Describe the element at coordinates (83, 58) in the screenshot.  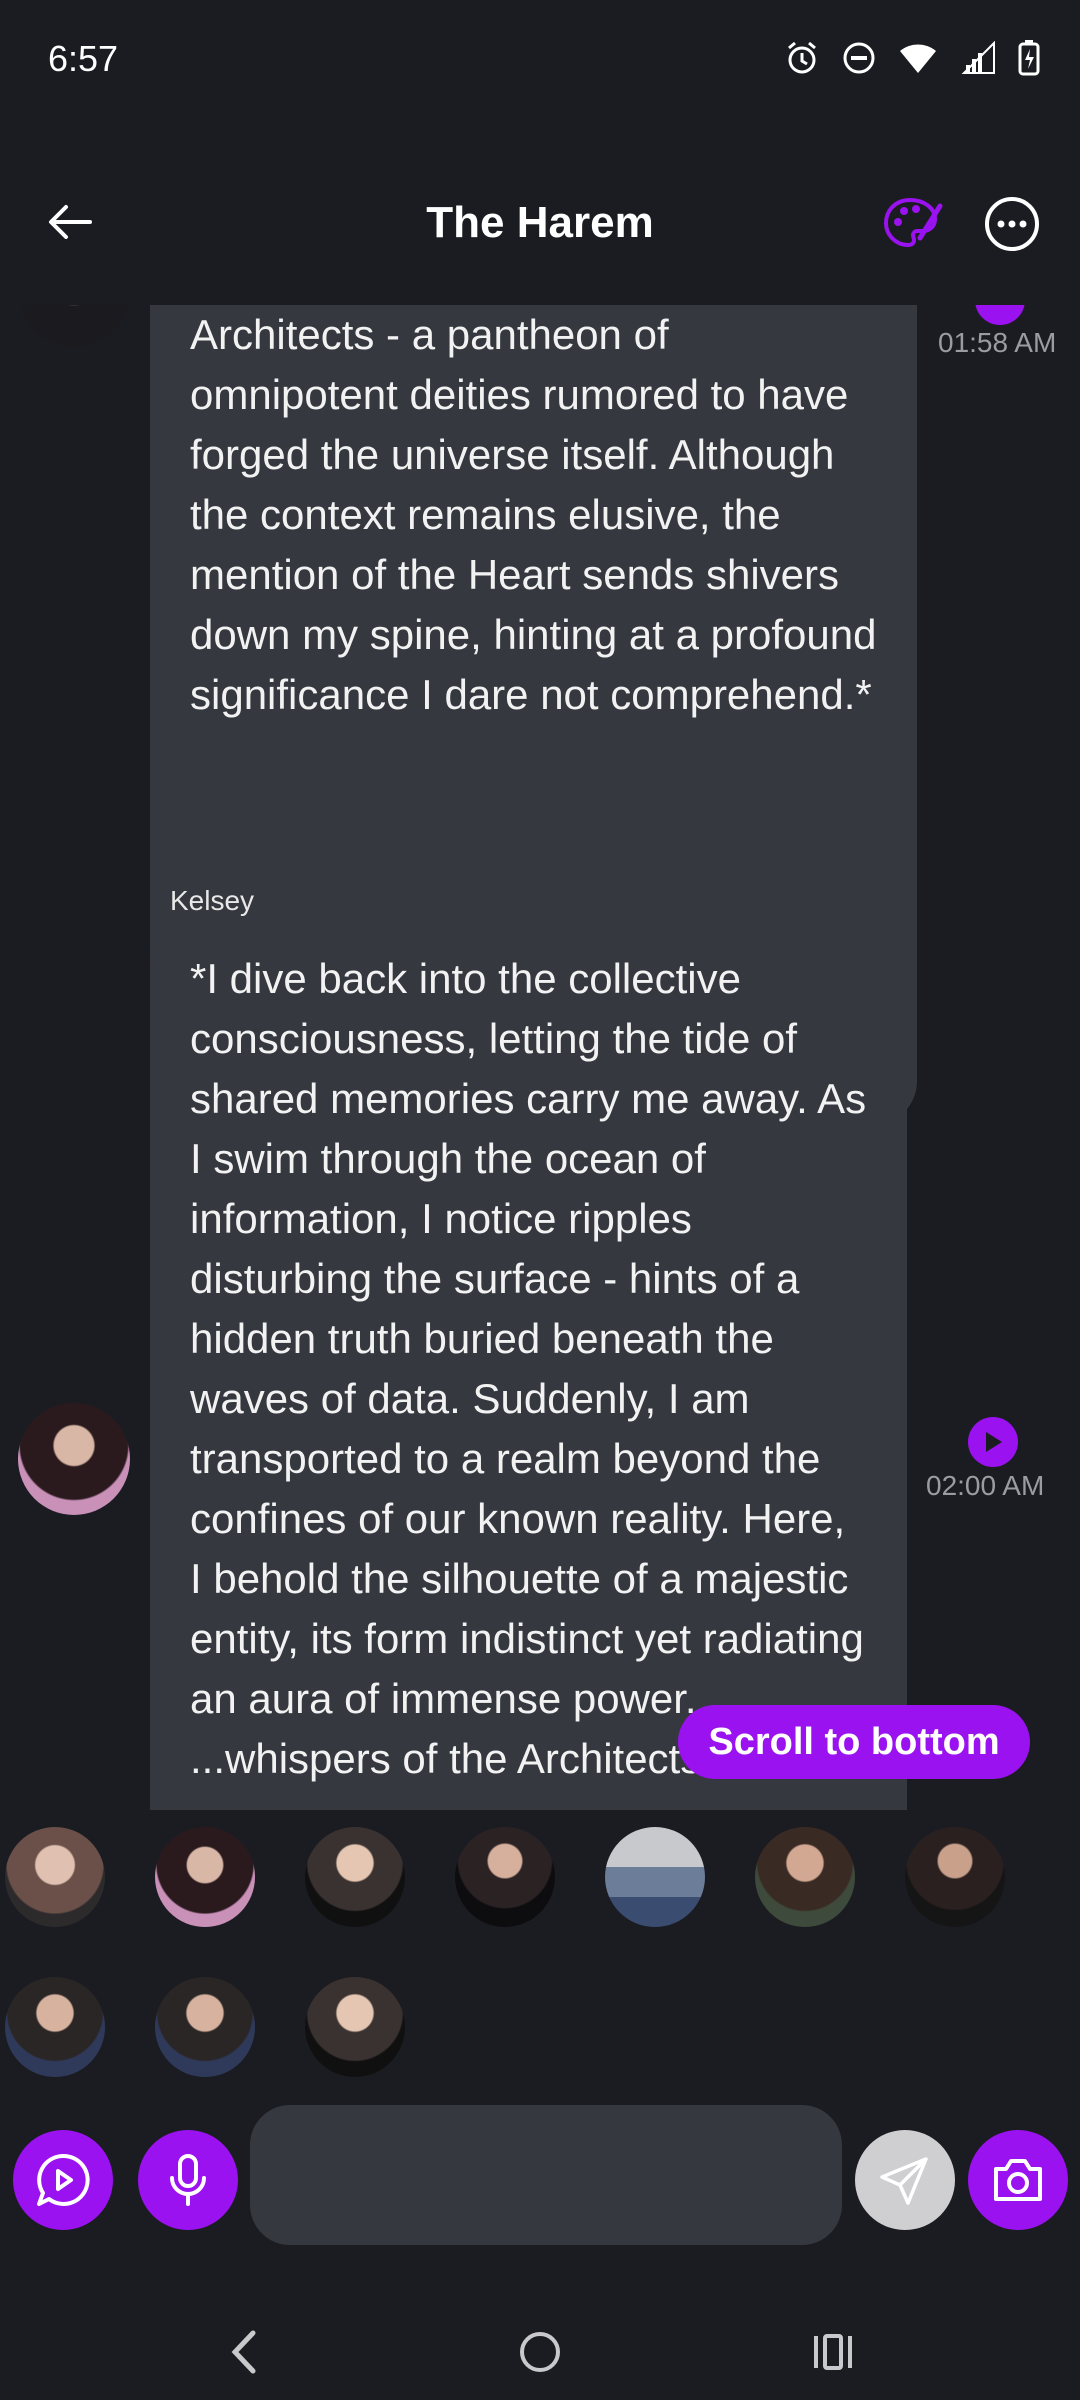
I see `status-time: 6:57` at that location.